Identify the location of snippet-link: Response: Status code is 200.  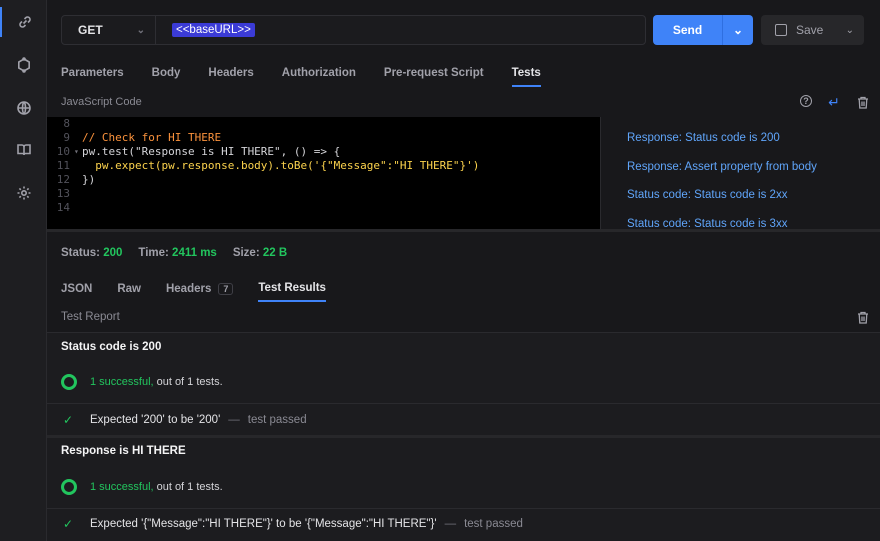
(703, 138).